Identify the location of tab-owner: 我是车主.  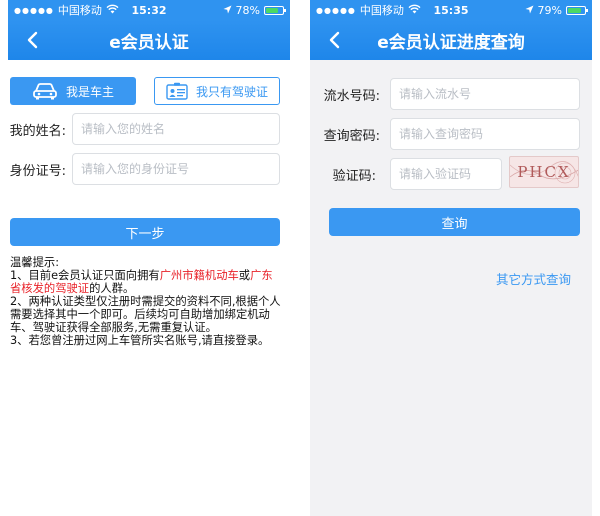
(73, 91).